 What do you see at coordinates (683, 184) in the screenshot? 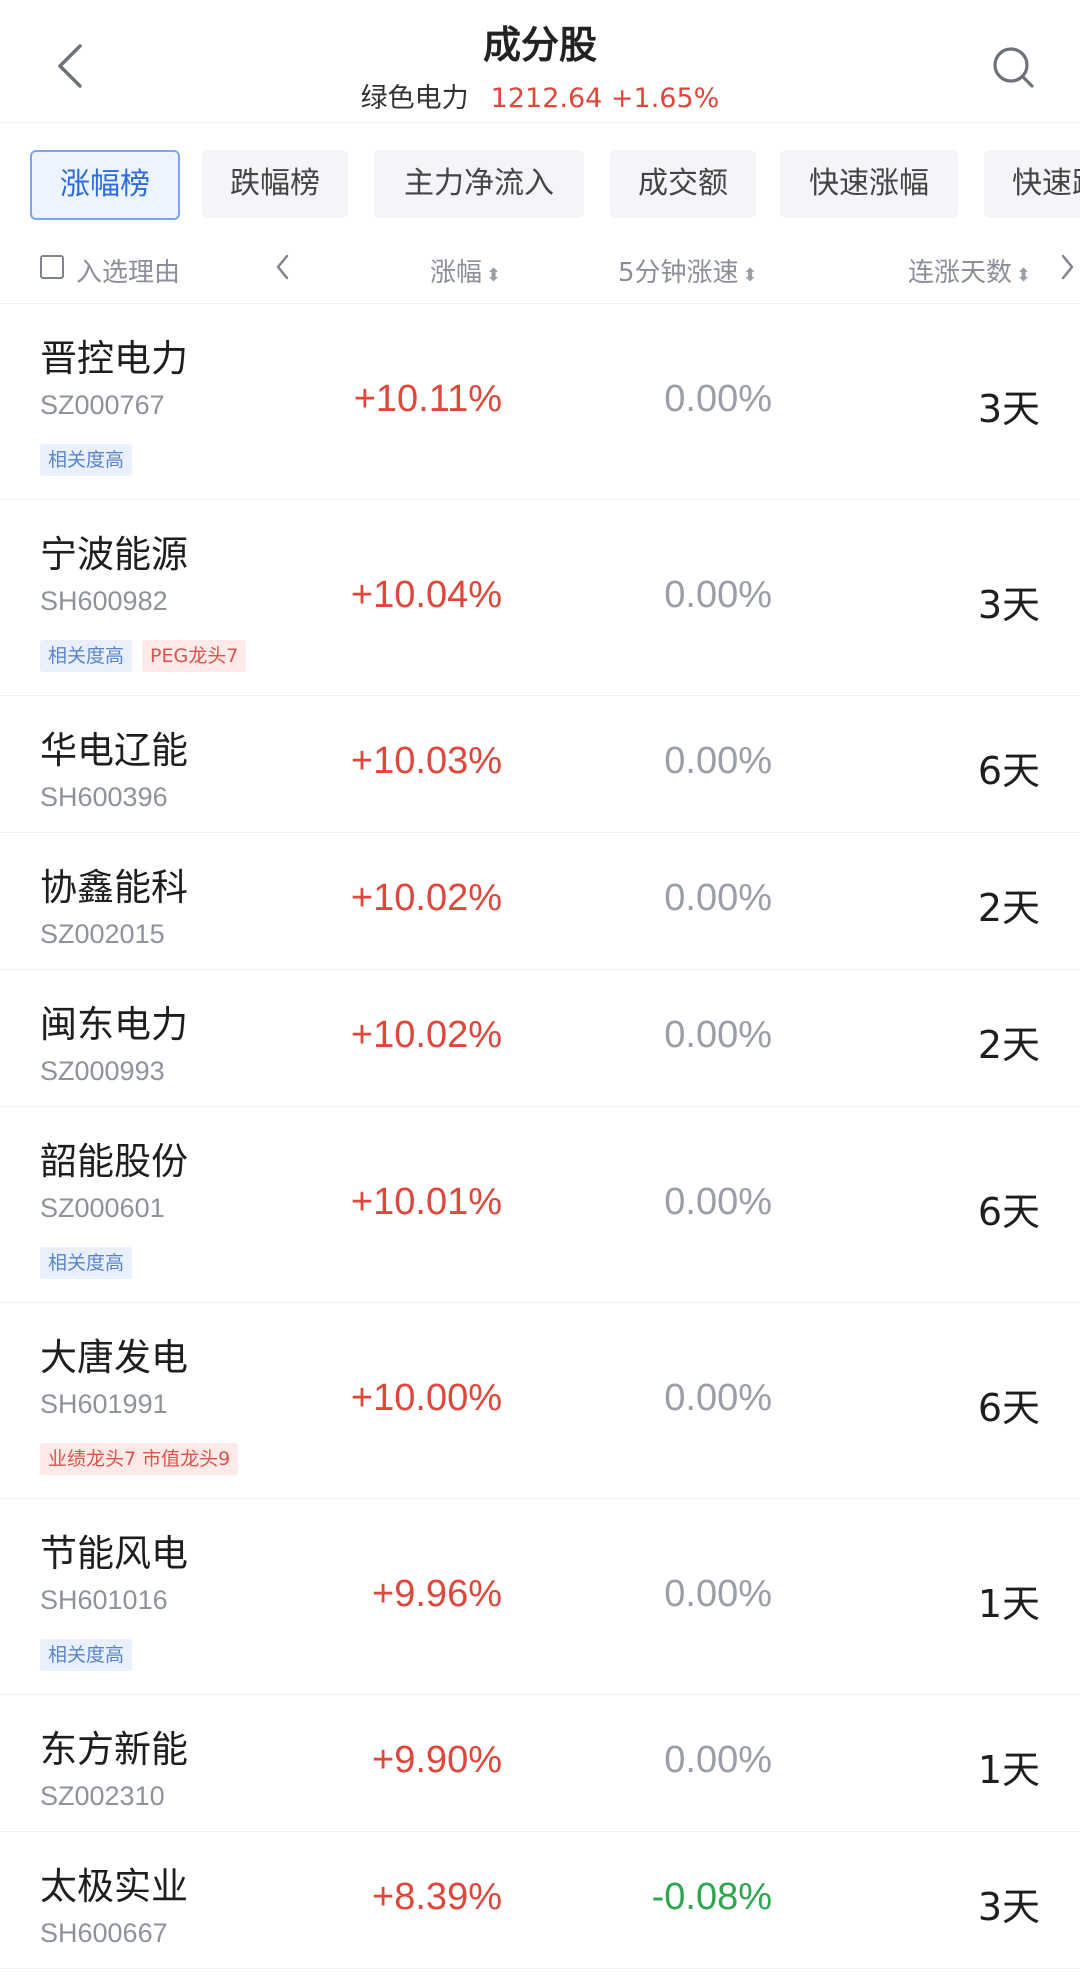
I see `tab-turnover: 成交额` at bounding box center [683, 184].